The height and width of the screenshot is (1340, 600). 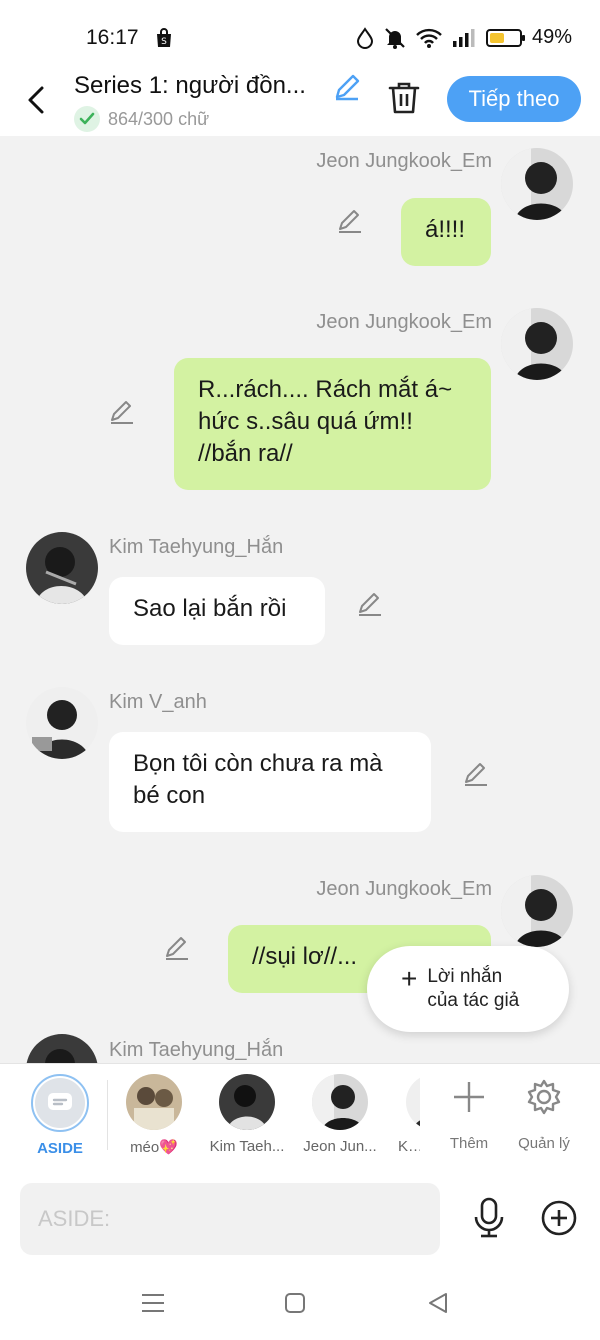 What do you see at coordinates (429, 38) in the screenshot?
I see `wifi-icon` at bounding box center [429, 38].